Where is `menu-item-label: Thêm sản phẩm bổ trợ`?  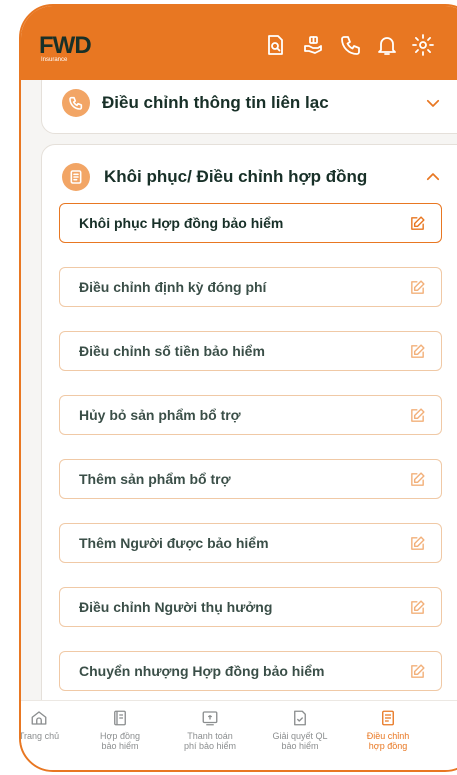 menu-item-label: Thêm sản phẩm bổ trợ is located at coordinates (155, 479).